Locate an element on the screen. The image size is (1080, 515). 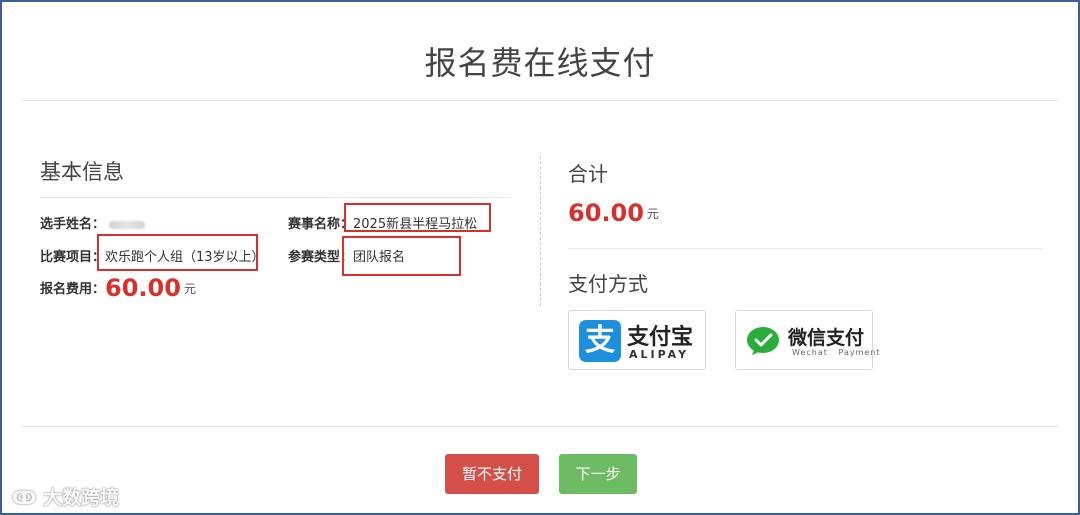
footer-divider is located at coordinates (540, 426).